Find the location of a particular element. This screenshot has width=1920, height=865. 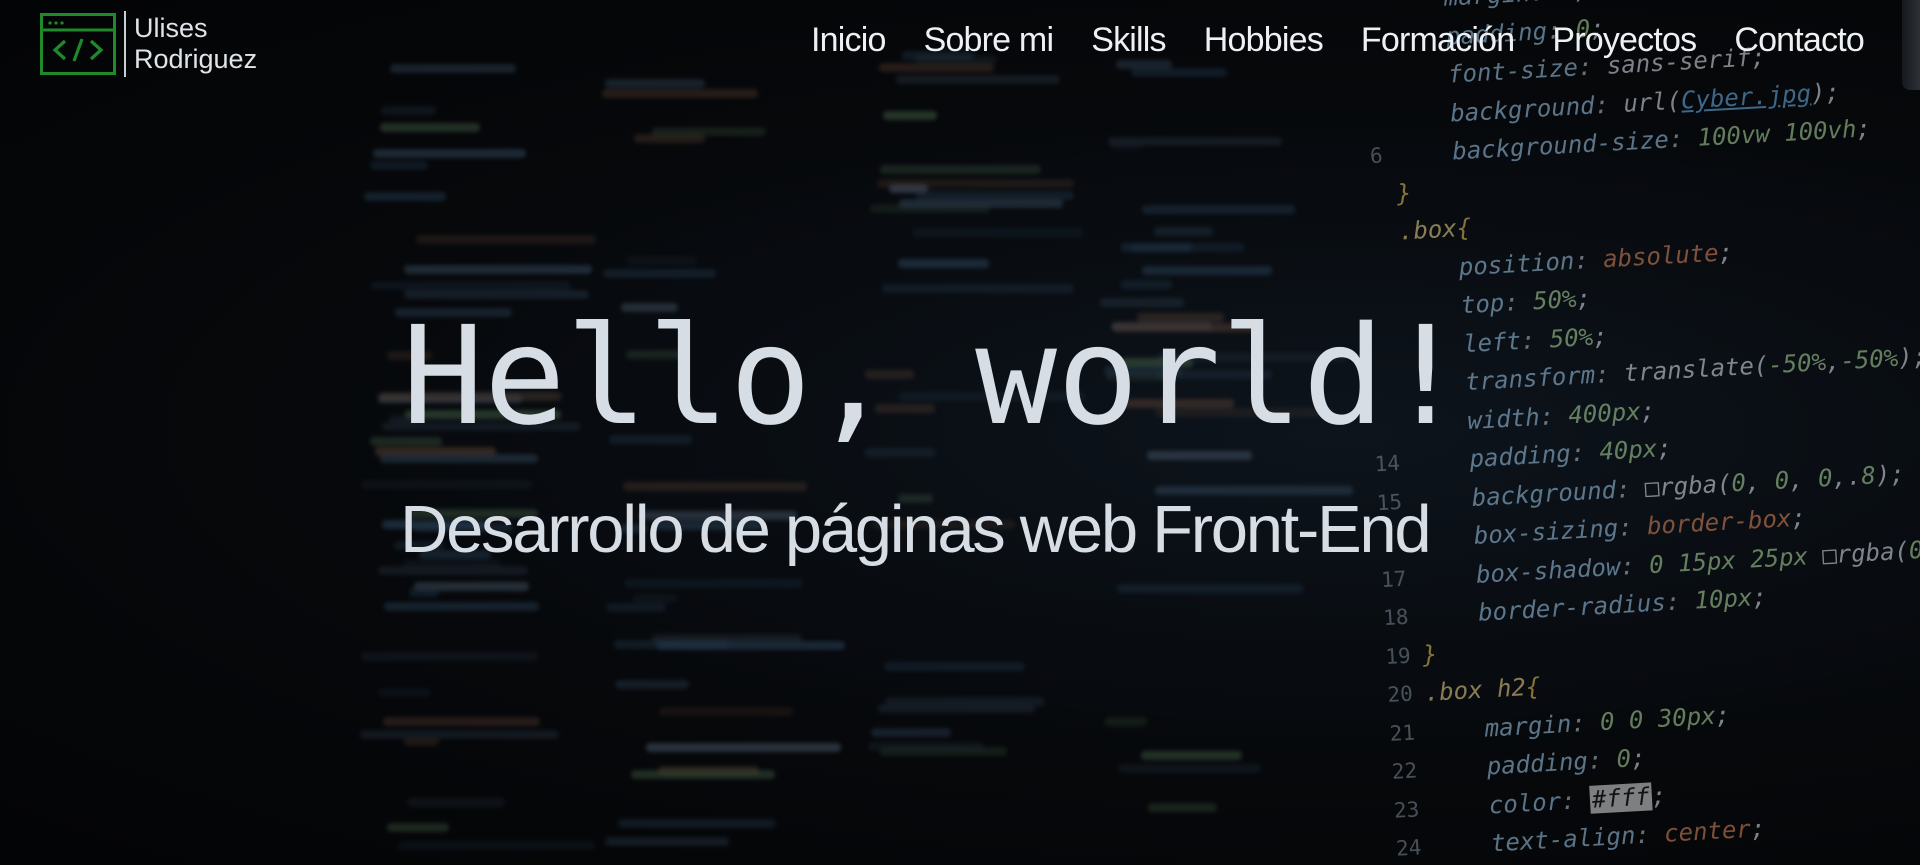

logo-divider is located at coordinates (125, 44).